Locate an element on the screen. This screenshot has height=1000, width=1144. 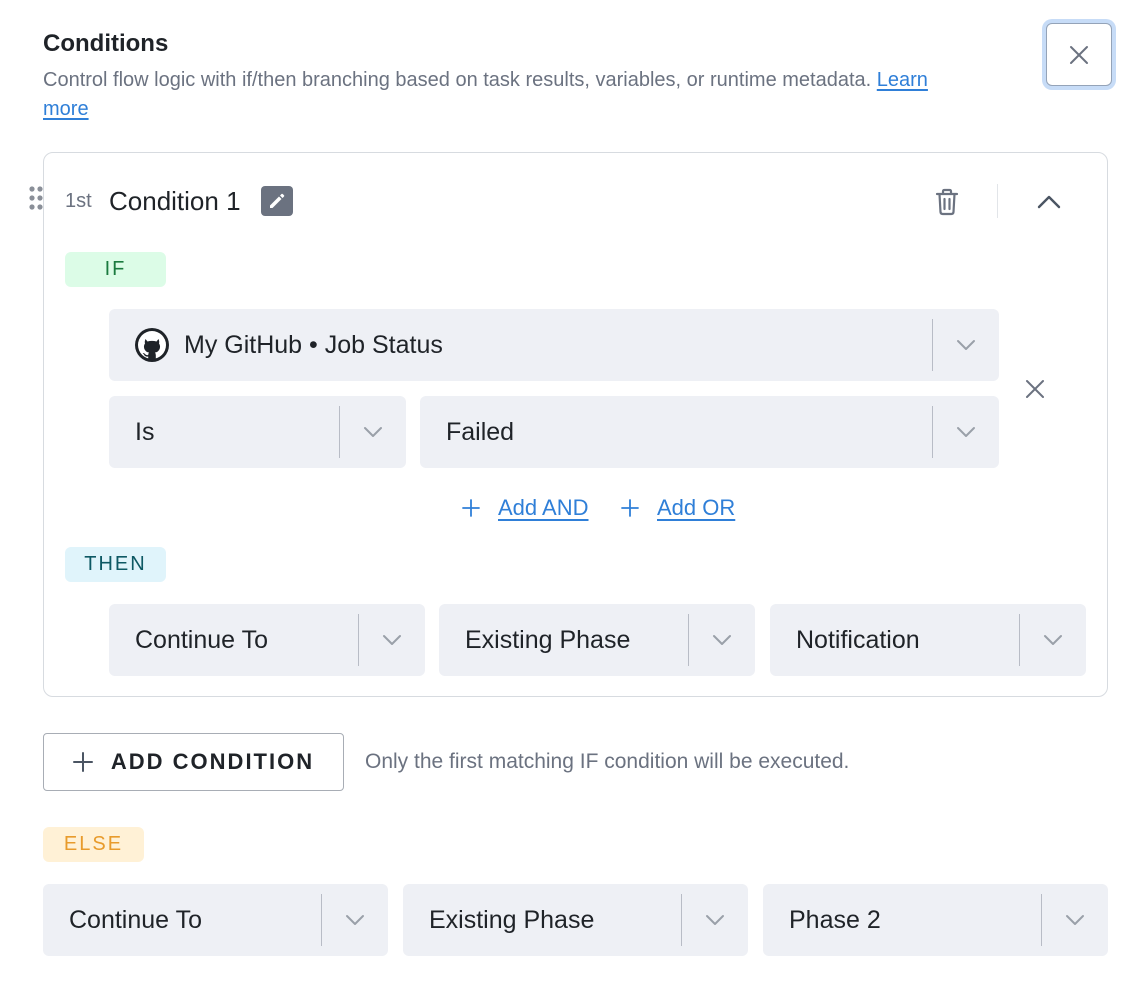
else-target-type-value: Existing Phase is located at coordinates (512, 919).